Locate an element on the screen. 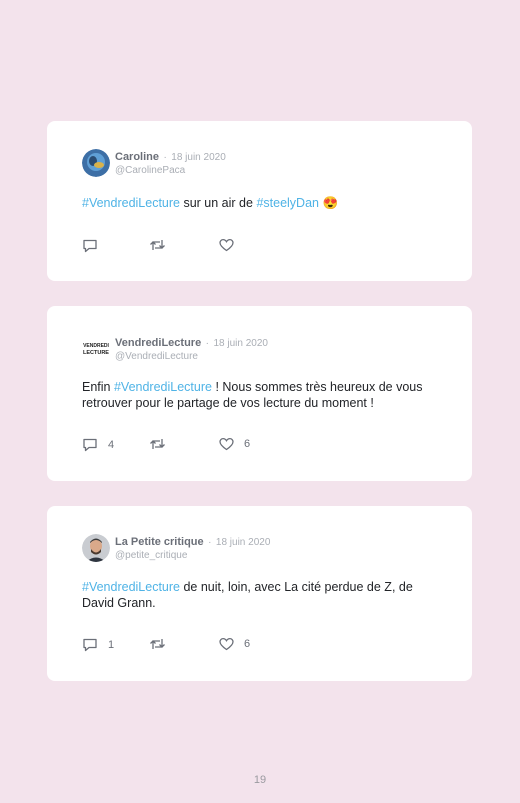  svg-text: LECTURE is located at coordinates (96, 353).